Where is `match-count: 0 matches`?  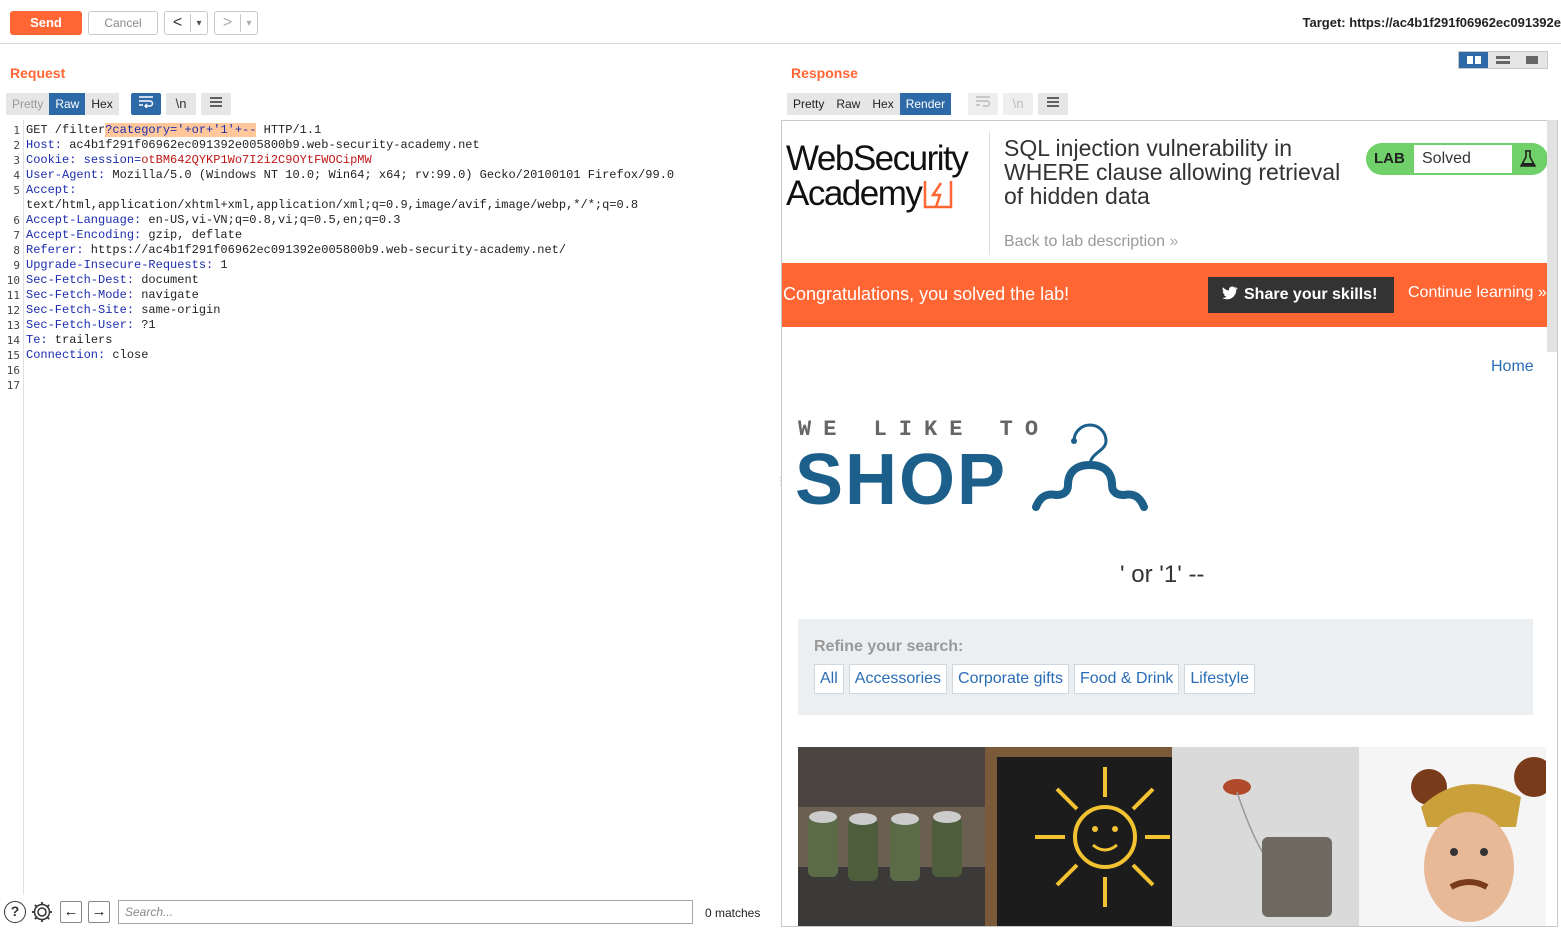
match-count: 0 matches is located at coordinates (733, 913).